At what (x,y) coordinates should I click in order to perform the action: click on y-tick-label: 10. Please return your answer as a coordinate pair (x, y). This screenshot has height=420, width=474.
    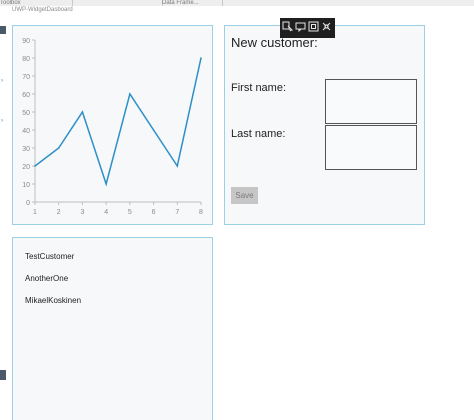
    Looking at the image, I should click on (26, 185).